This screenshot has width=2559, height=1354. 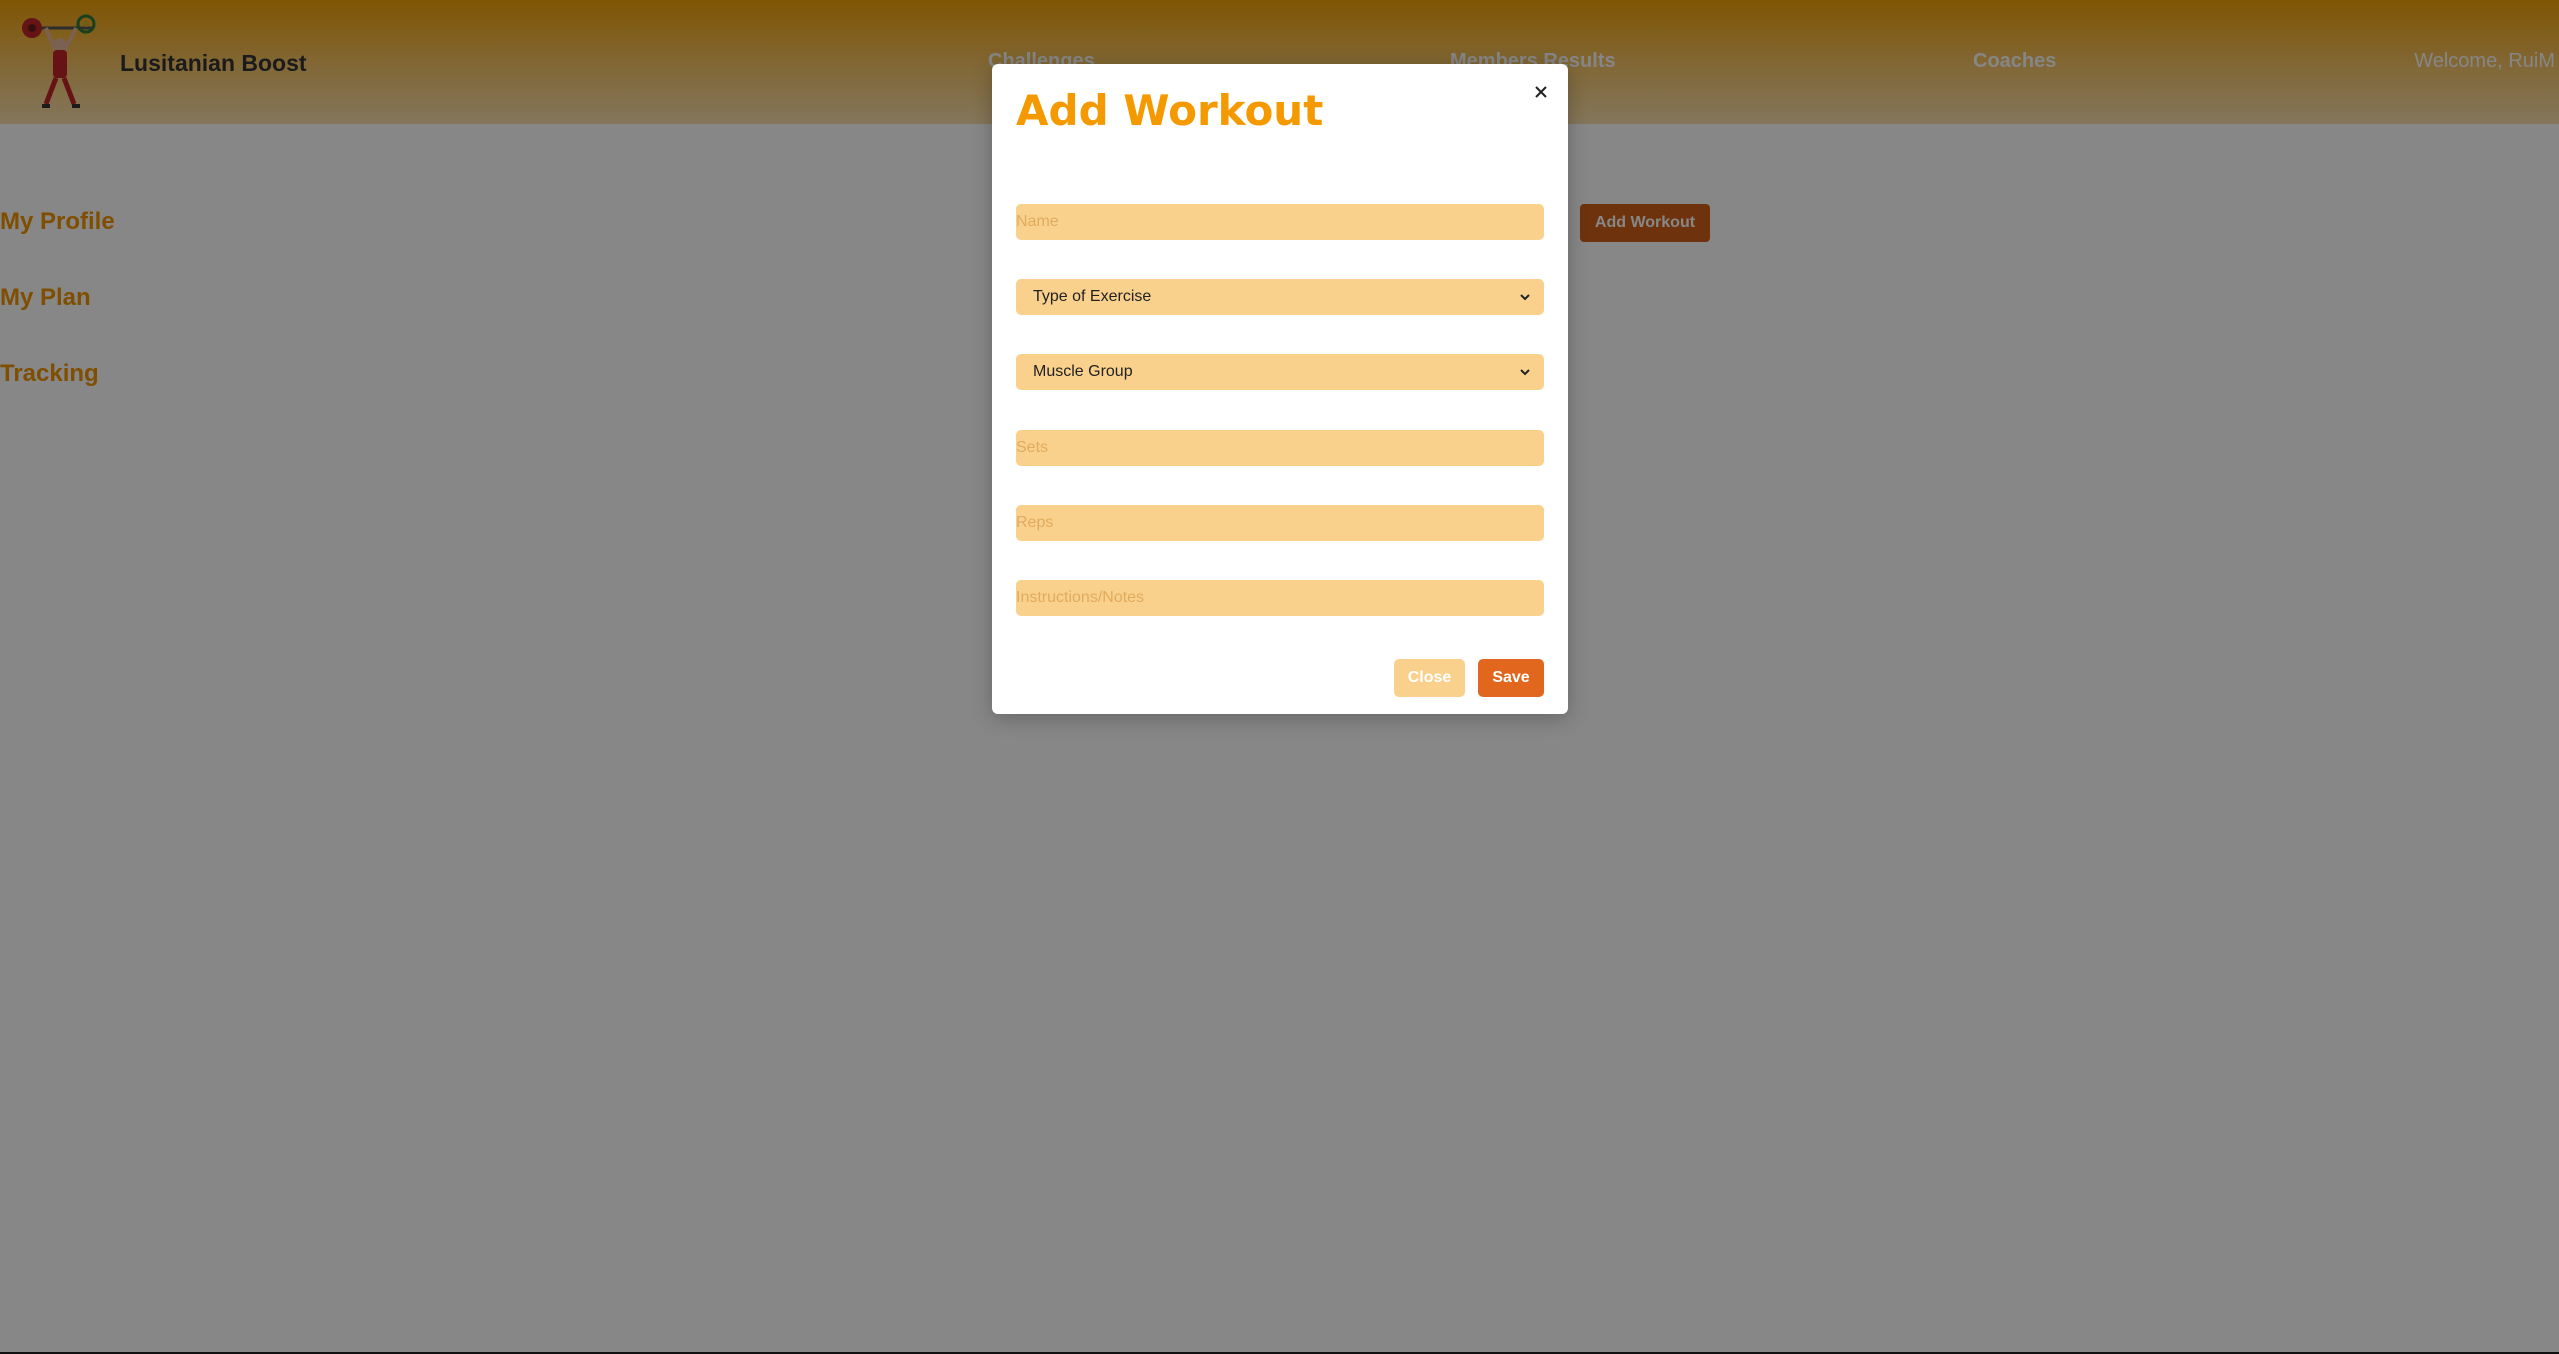 What do you see at coordinates (1429, 678) in the screenshot?
I see `close-button: Close` at bounding box center [1429, 678].